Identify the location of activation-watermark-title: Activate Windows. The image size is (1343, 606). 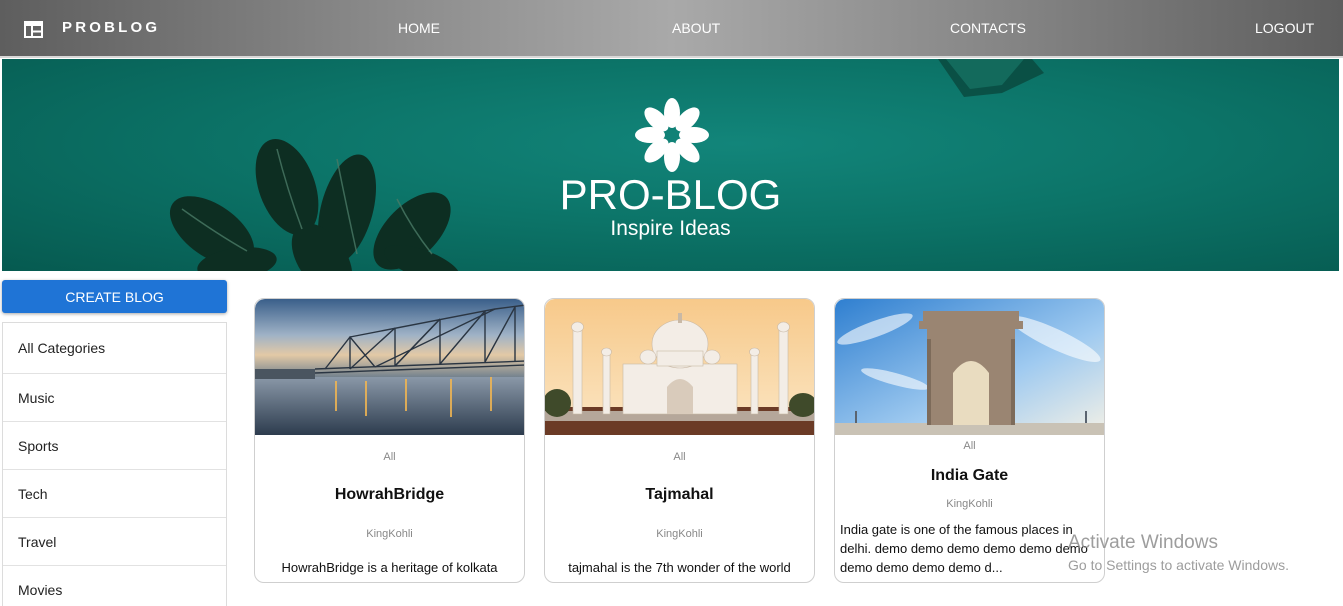
(1143, 542).